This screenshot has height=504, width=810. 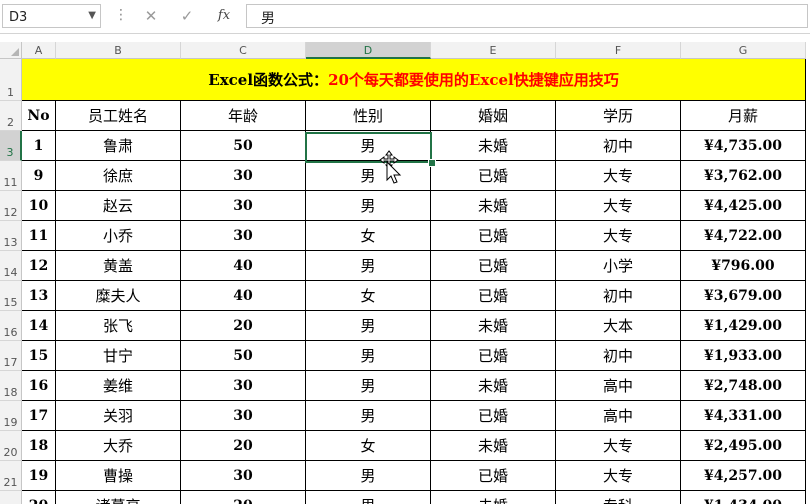 I want to click on column-header-g: G, so click(x=743, y=50).